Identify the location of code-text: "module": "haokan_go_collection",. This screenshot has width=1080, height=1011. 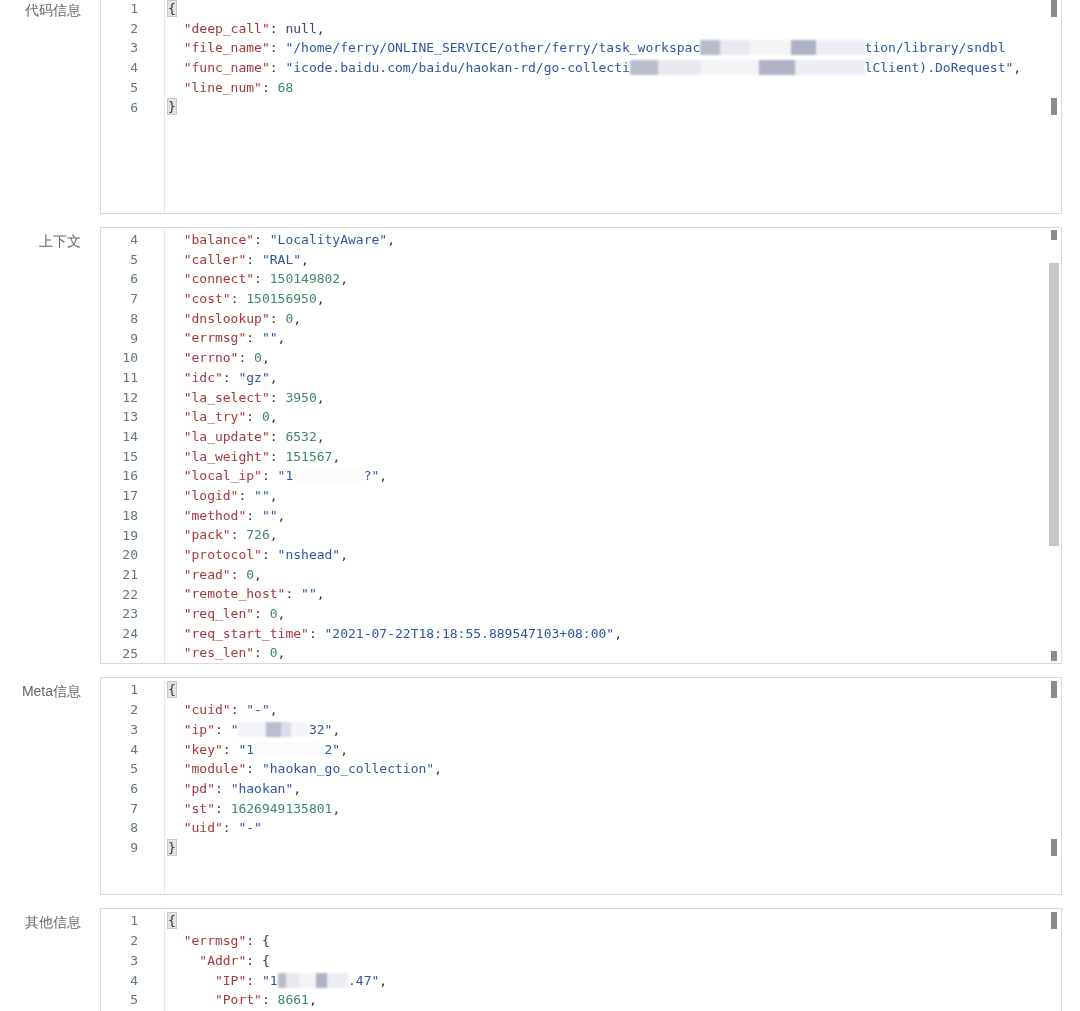
(312, 769).